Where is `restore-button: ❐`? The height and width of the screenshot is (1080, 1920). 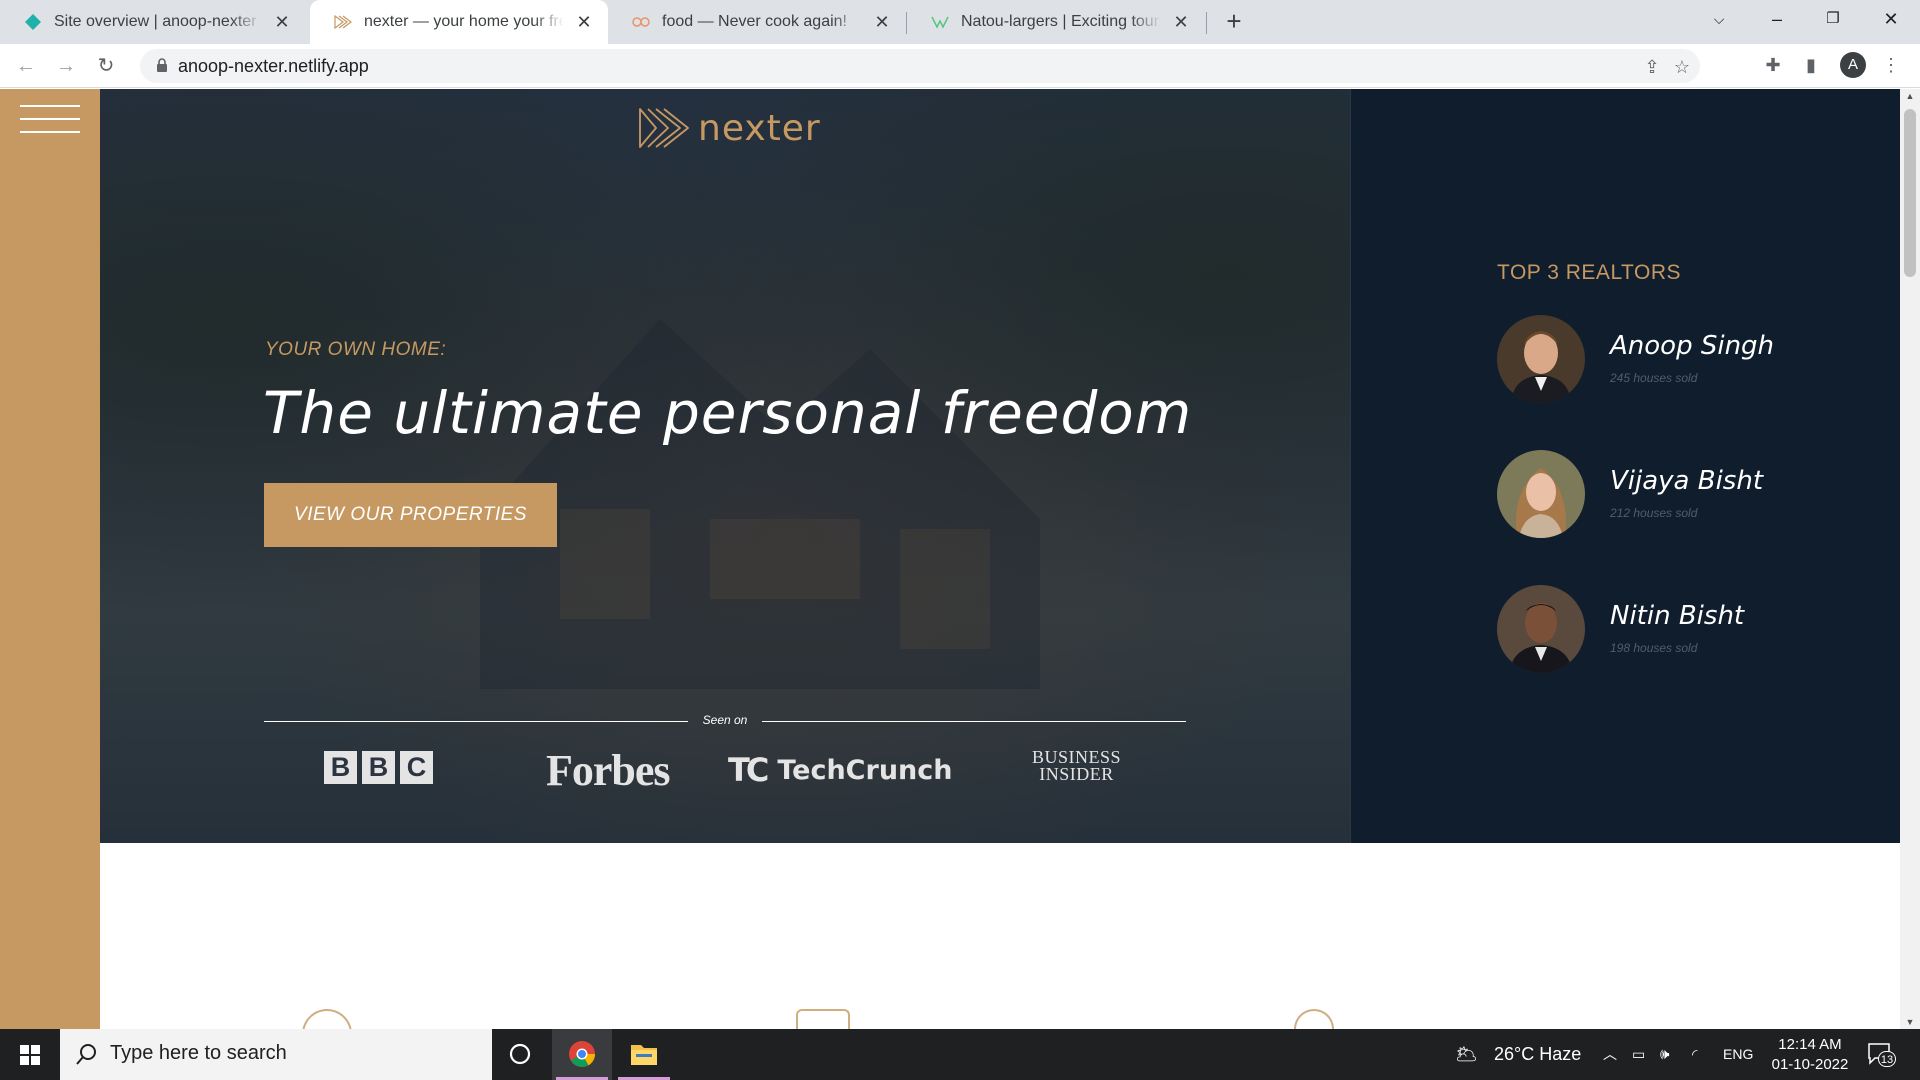 restore-button: ❐ is located at coordinates (1833, 20).